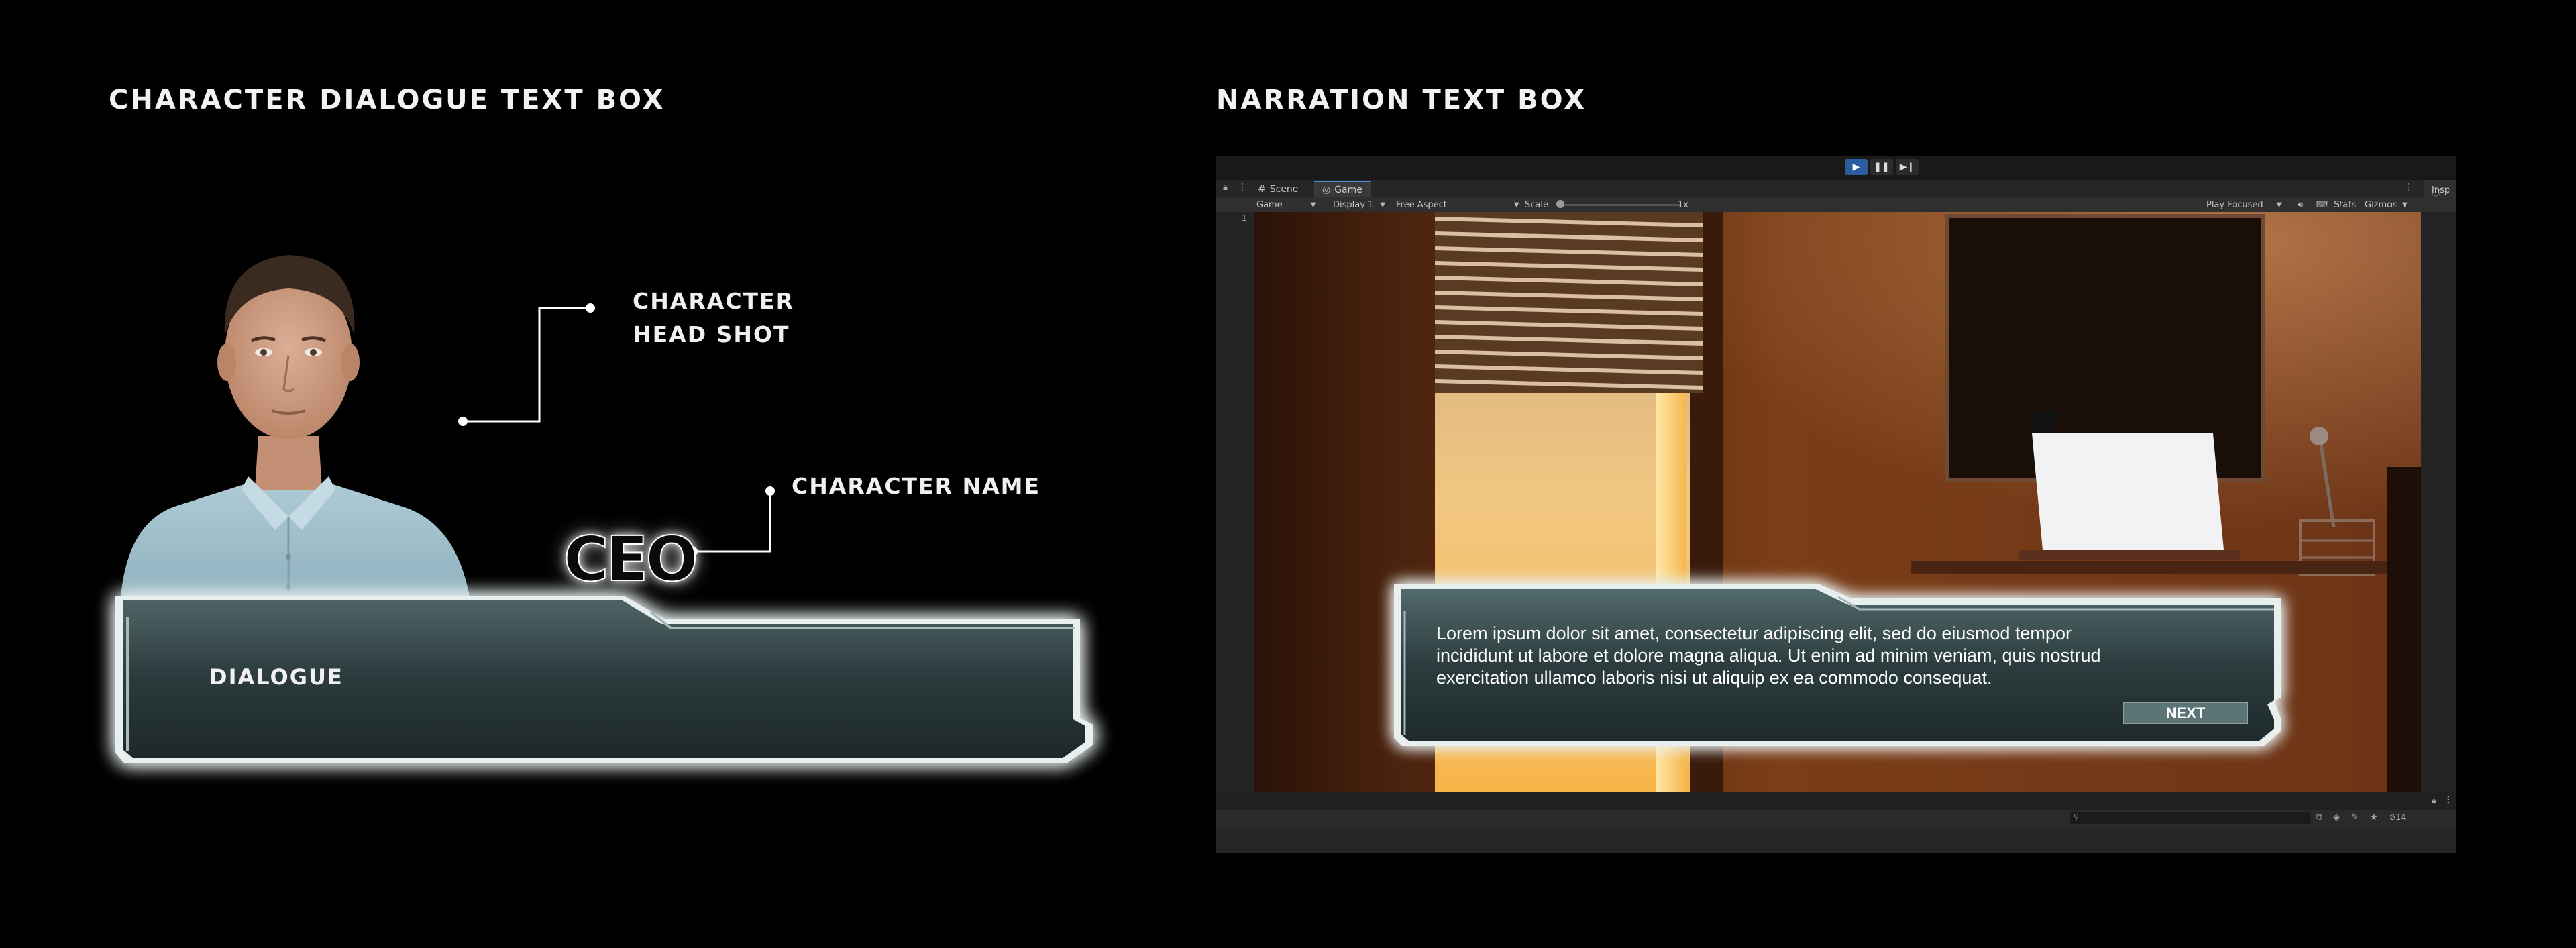 This screenshot has height=948, width=2576. Describe the element at coordinates (2185, 713) in the screenshot. I see `next-button: NEXT` at that location.